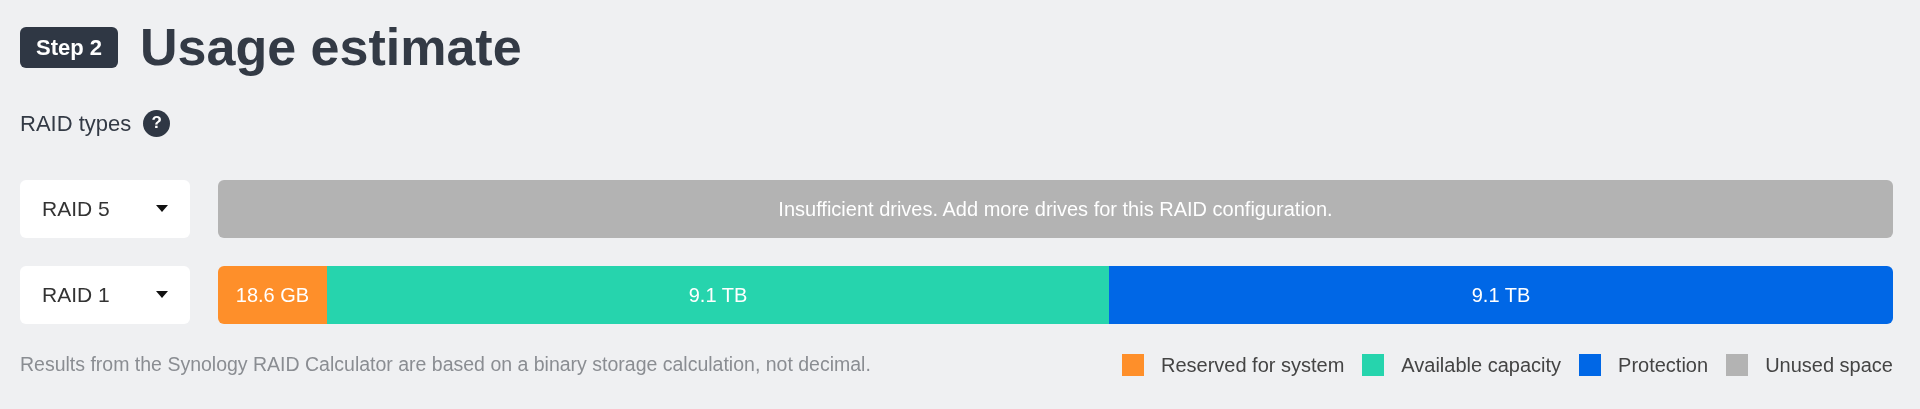 This screenshot has height=409, width=1920. What do you see at coordinates (157, 123) in the screenshot?
I see `help-icon: ?` at bounding box center [157, 123].